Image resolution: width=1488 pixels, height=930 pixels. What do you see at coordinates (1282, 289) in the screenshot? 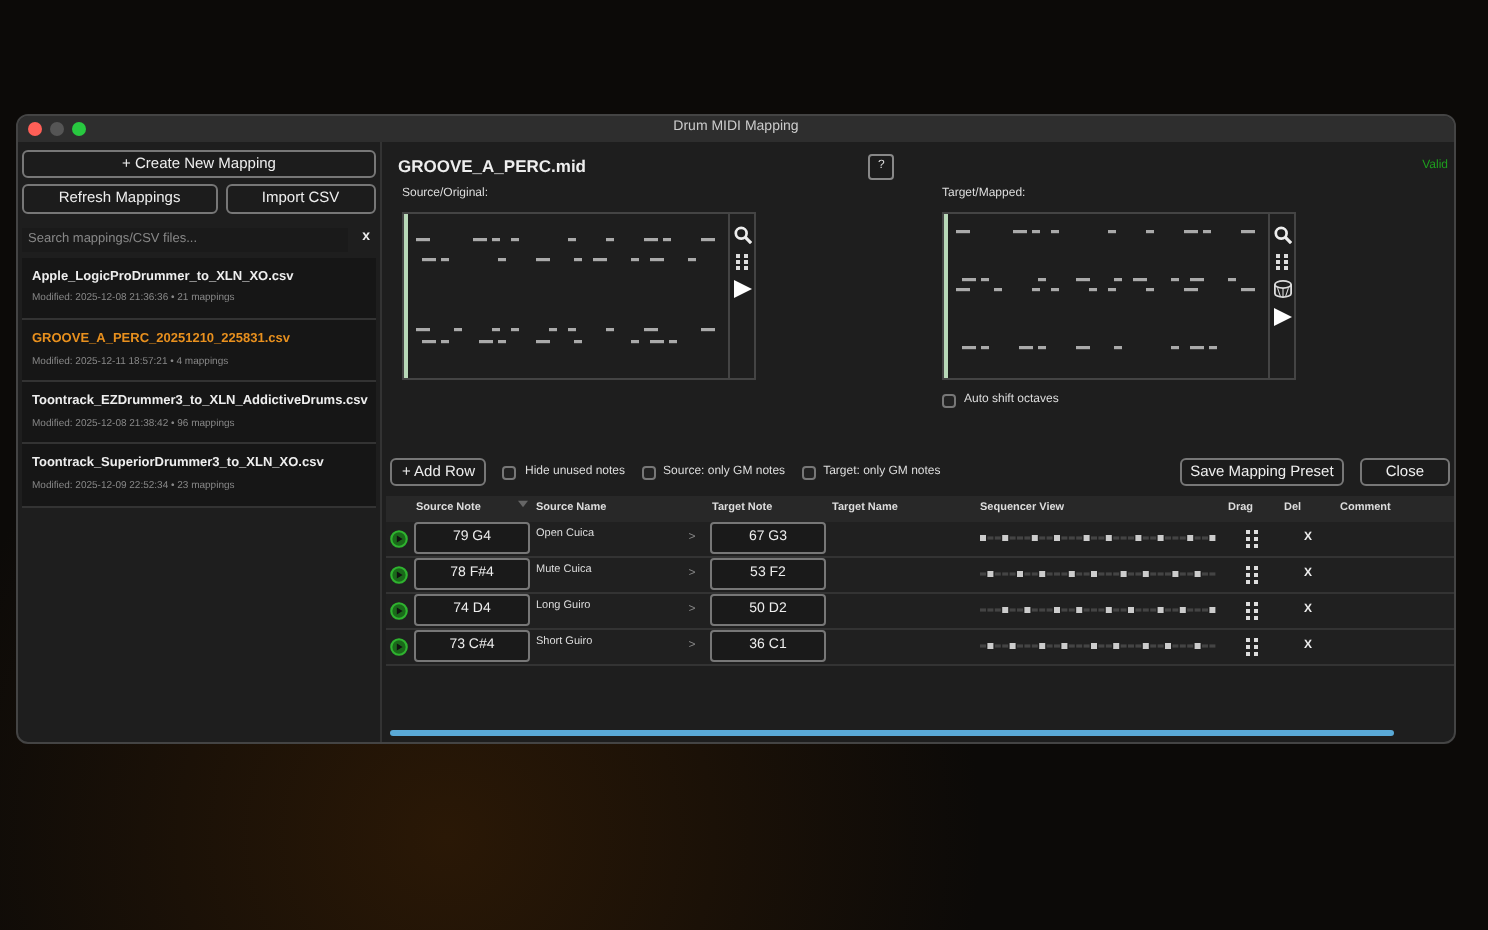
I see `drum-icon` at bounding box center [1282, 289].